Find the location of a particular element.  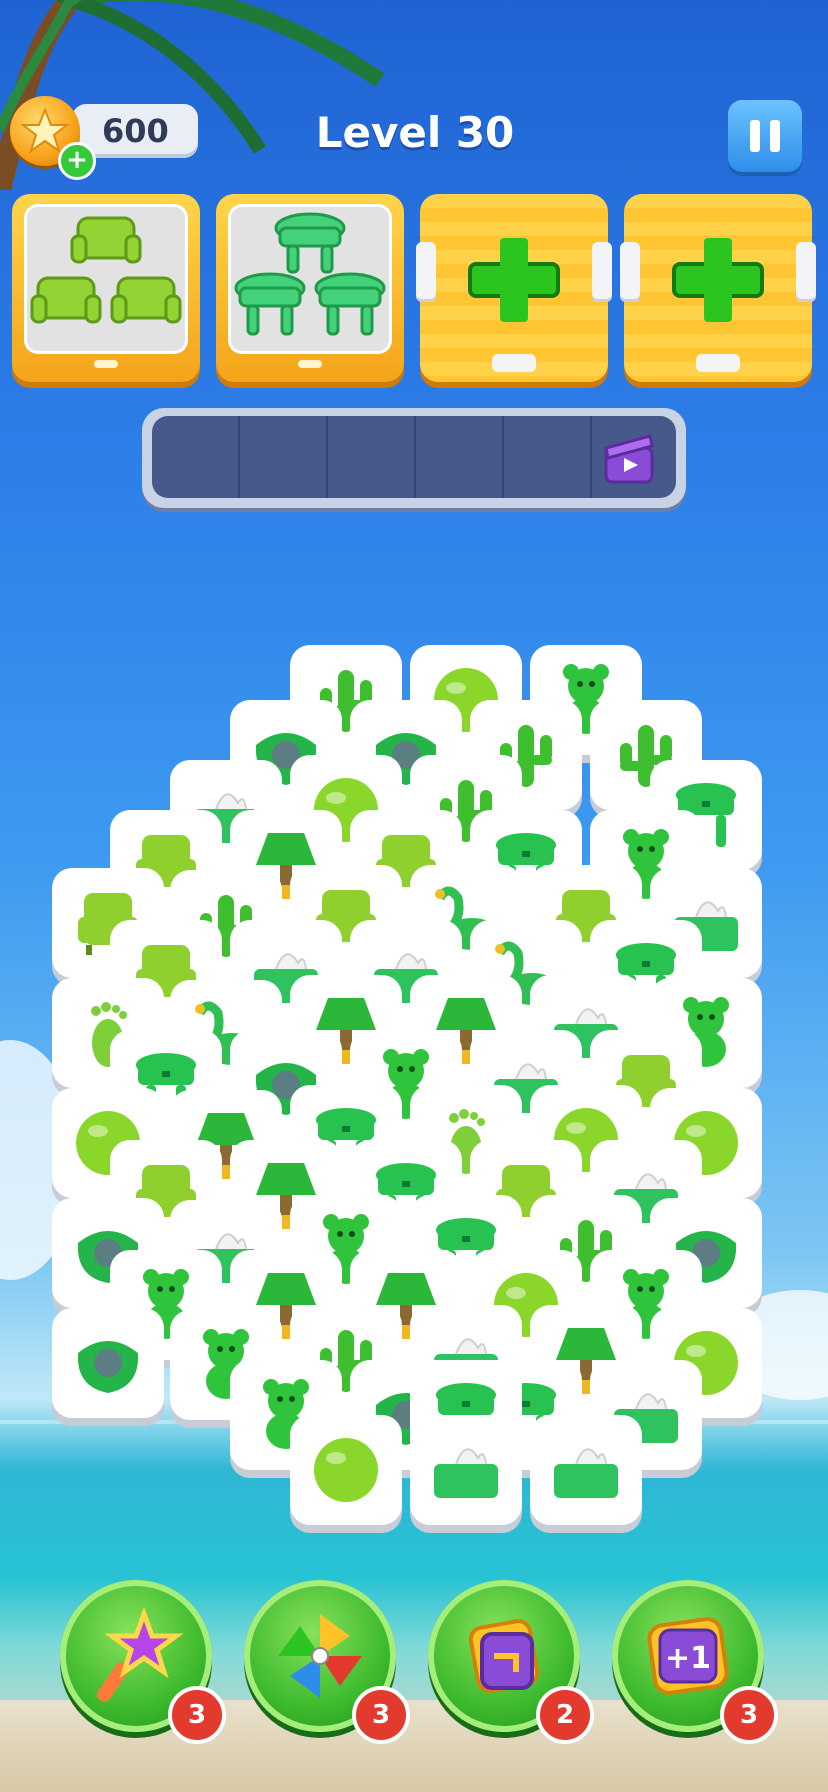

magic-wand-booster: 3 is located at coordinates (143, 1662).